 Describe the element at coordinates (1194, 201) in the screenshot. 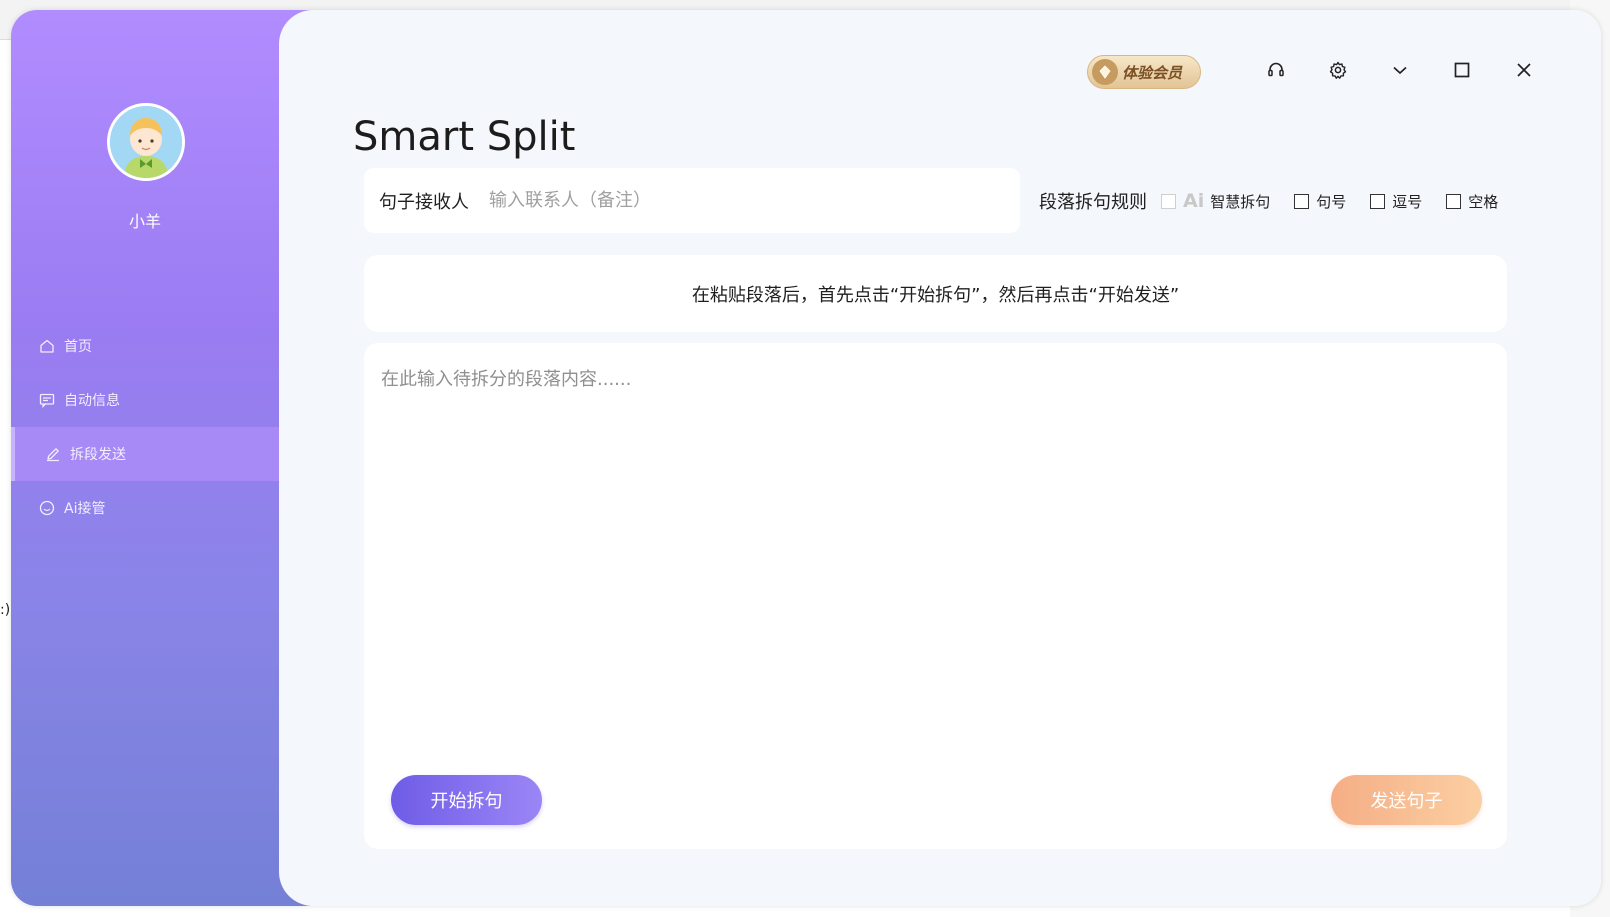

I see `ai-icon: Ai` at that location.